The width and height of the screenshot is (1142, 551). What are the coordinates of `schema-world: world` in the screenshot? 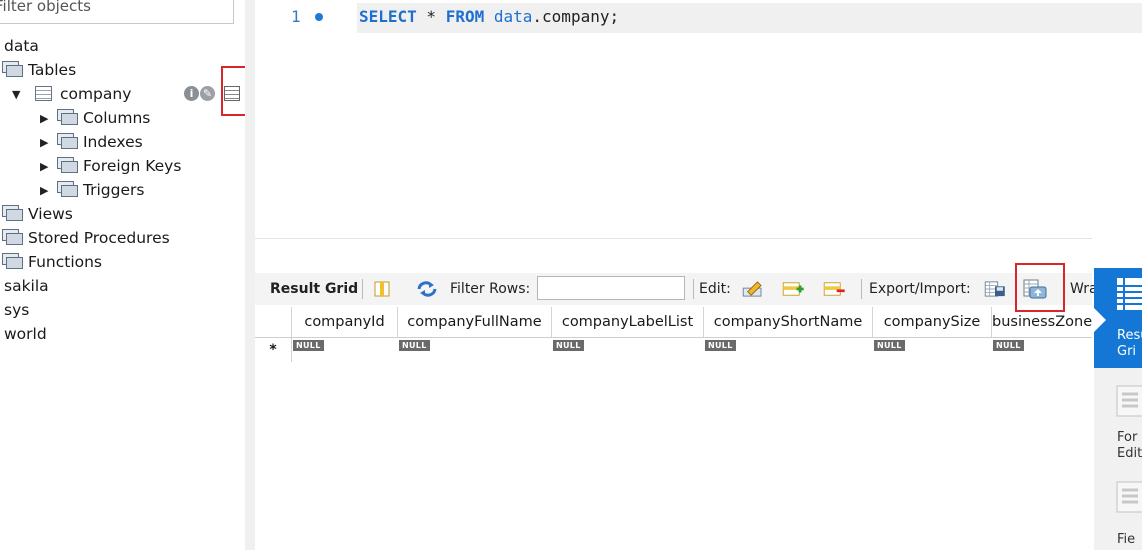 It's located at (25, 334).